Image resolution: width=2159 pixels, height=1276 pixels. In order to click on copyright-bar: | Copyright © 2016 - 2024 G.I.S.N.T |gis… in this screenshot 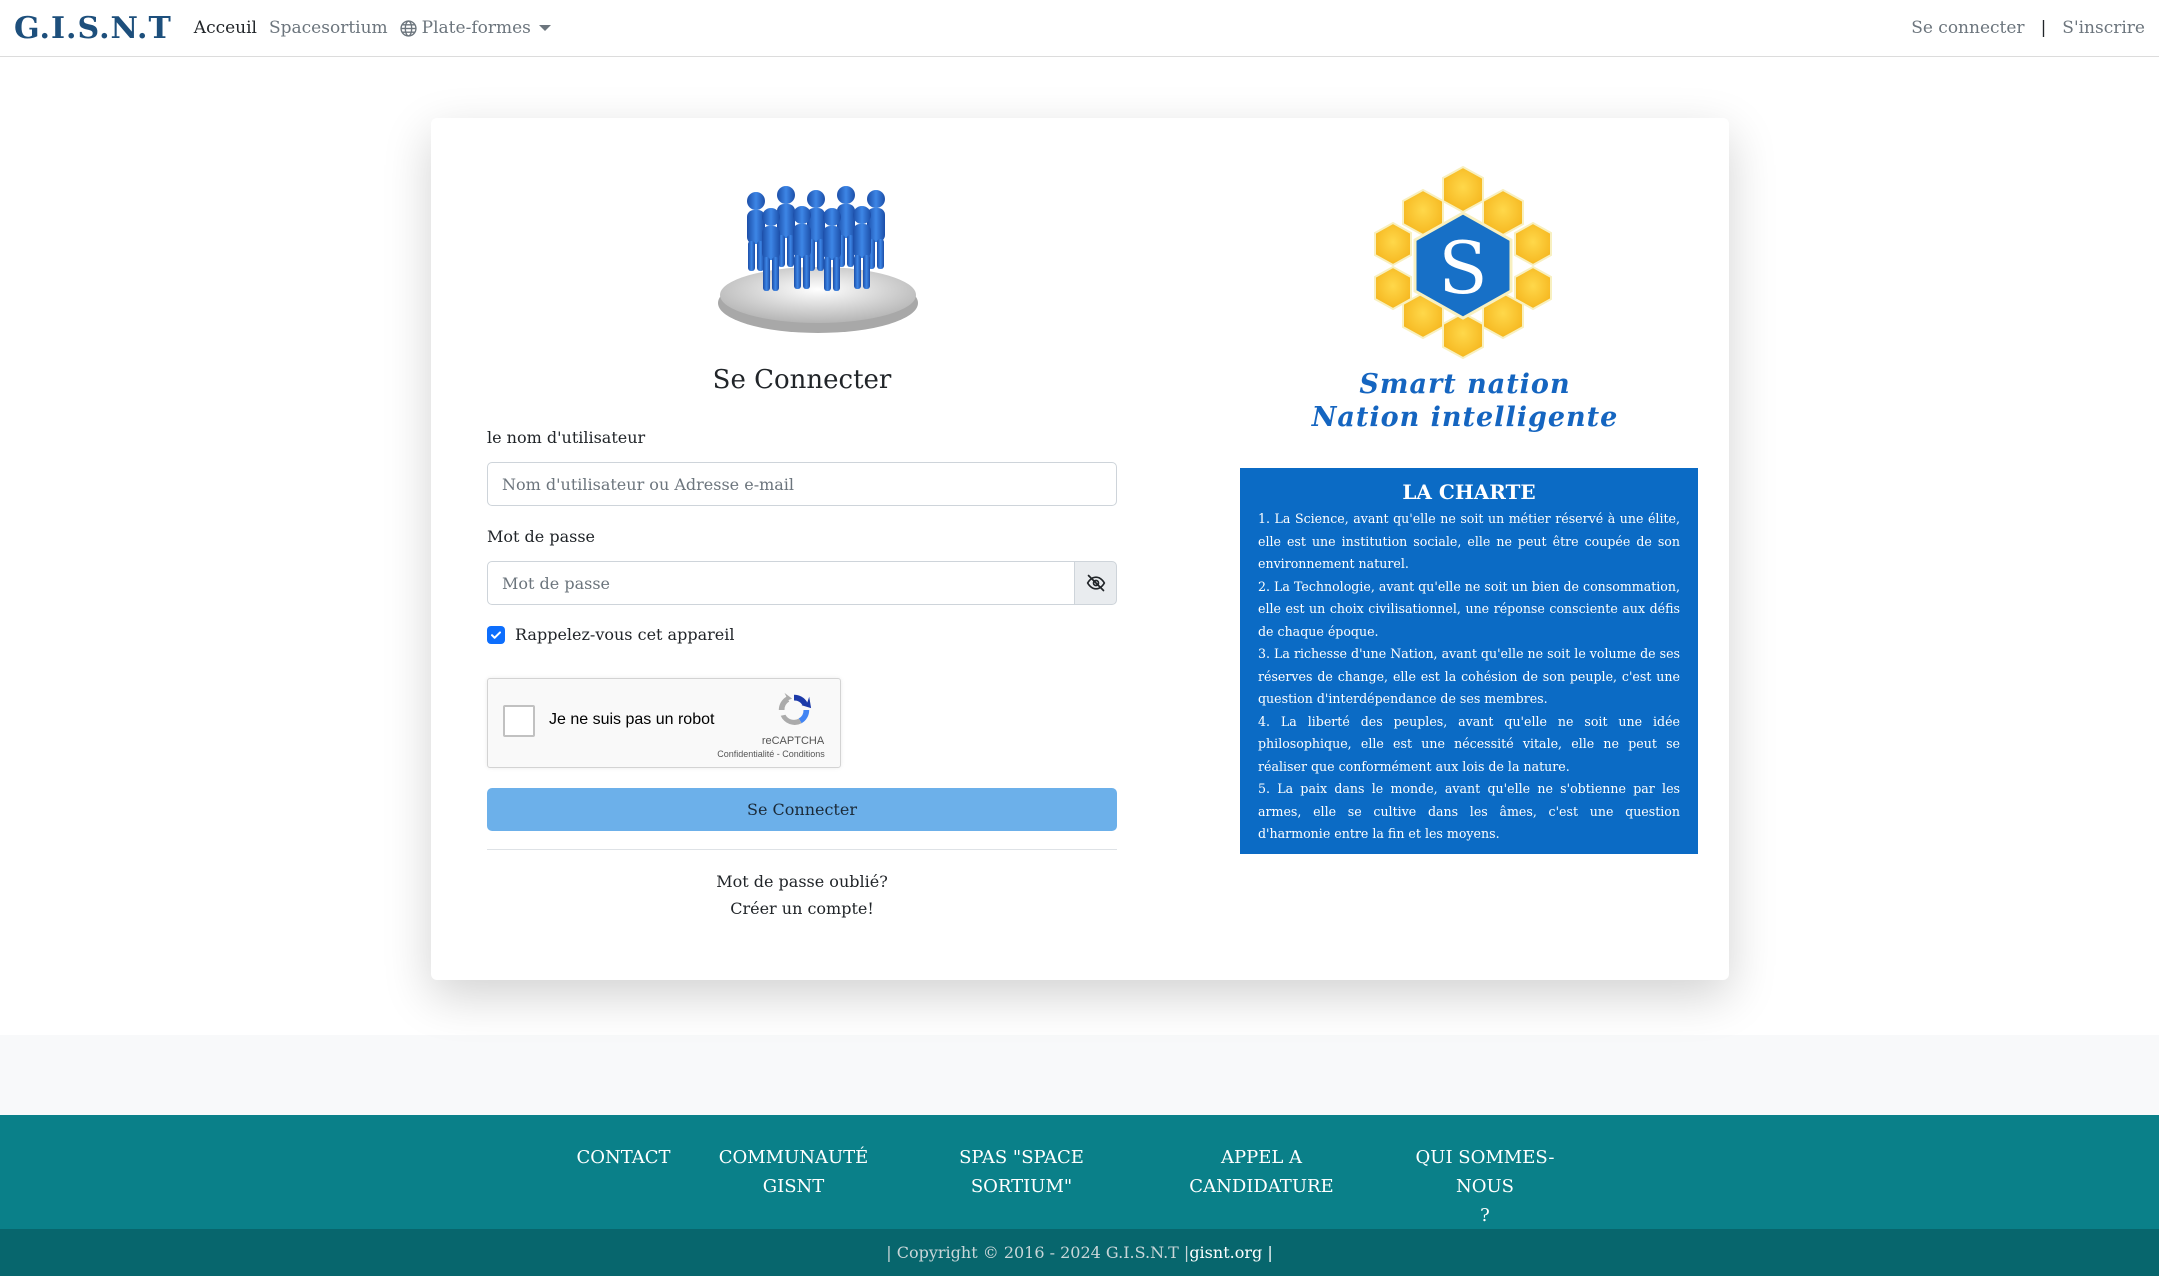, I will do `click(1079, 1252)`.